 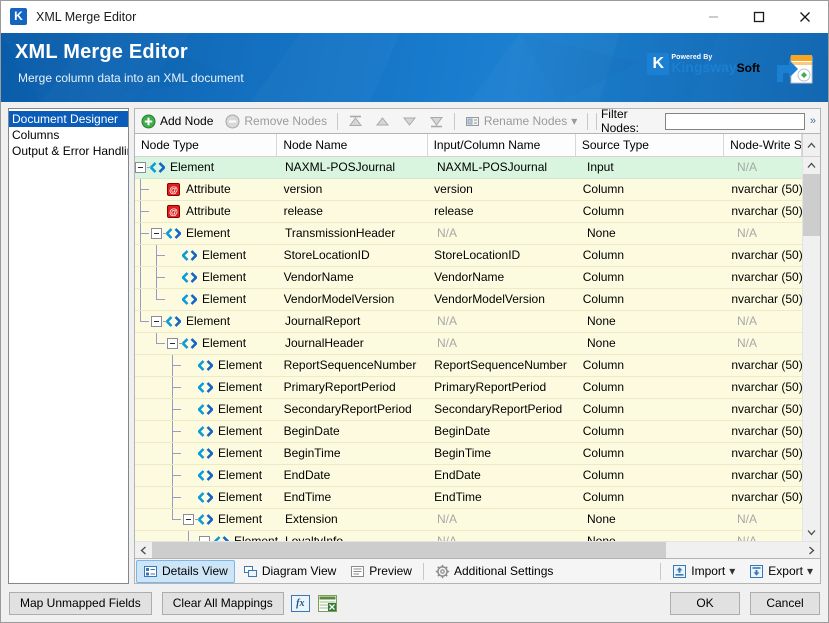 What do you see at coordinates (781, 571) in the screenshot?
I see `export-button: Export ▾` at bounding box center [781, 571].